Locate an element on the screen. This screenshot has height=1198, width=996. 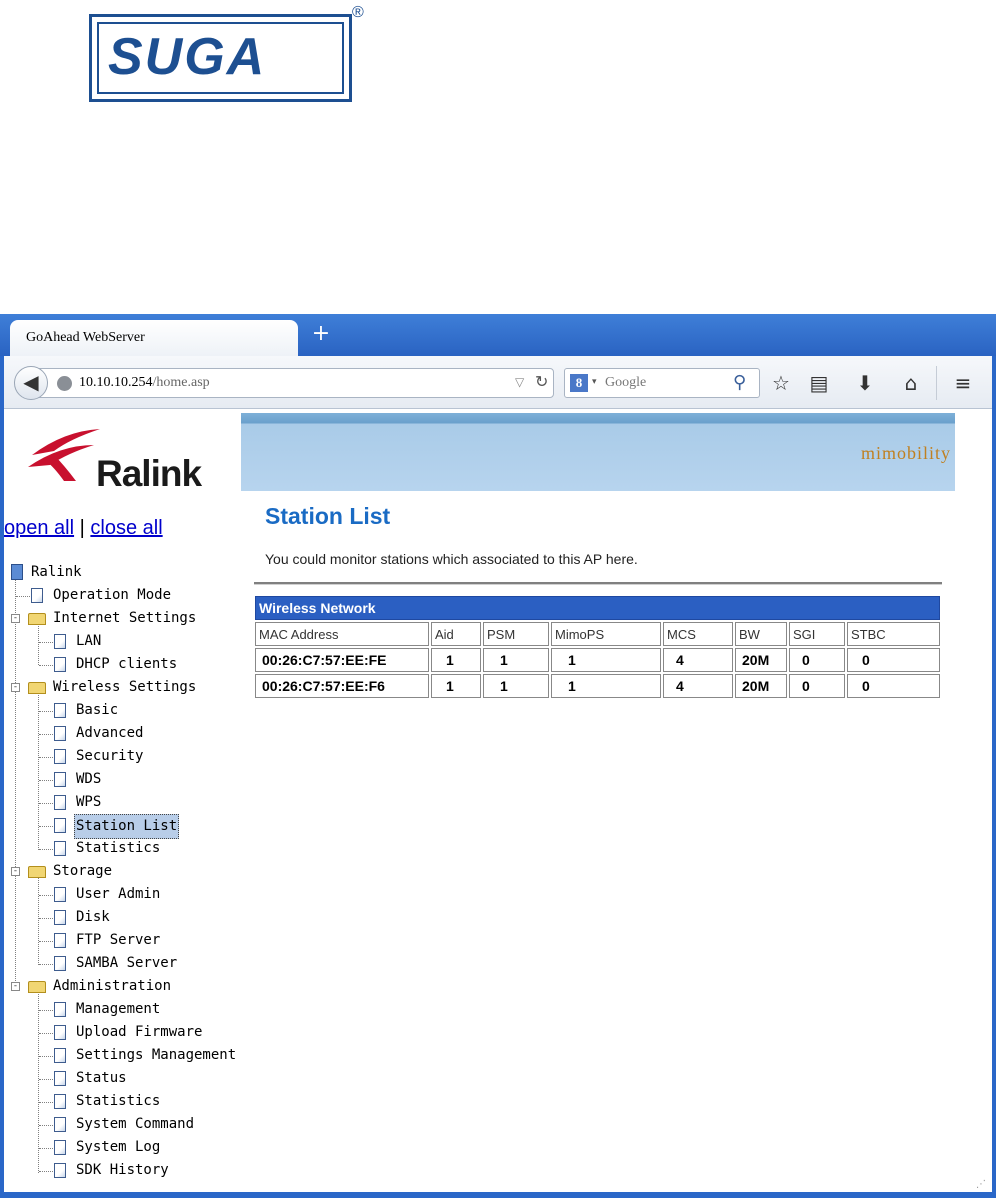
suga-logo-text: SUGA is located at coordinates (187, 57).